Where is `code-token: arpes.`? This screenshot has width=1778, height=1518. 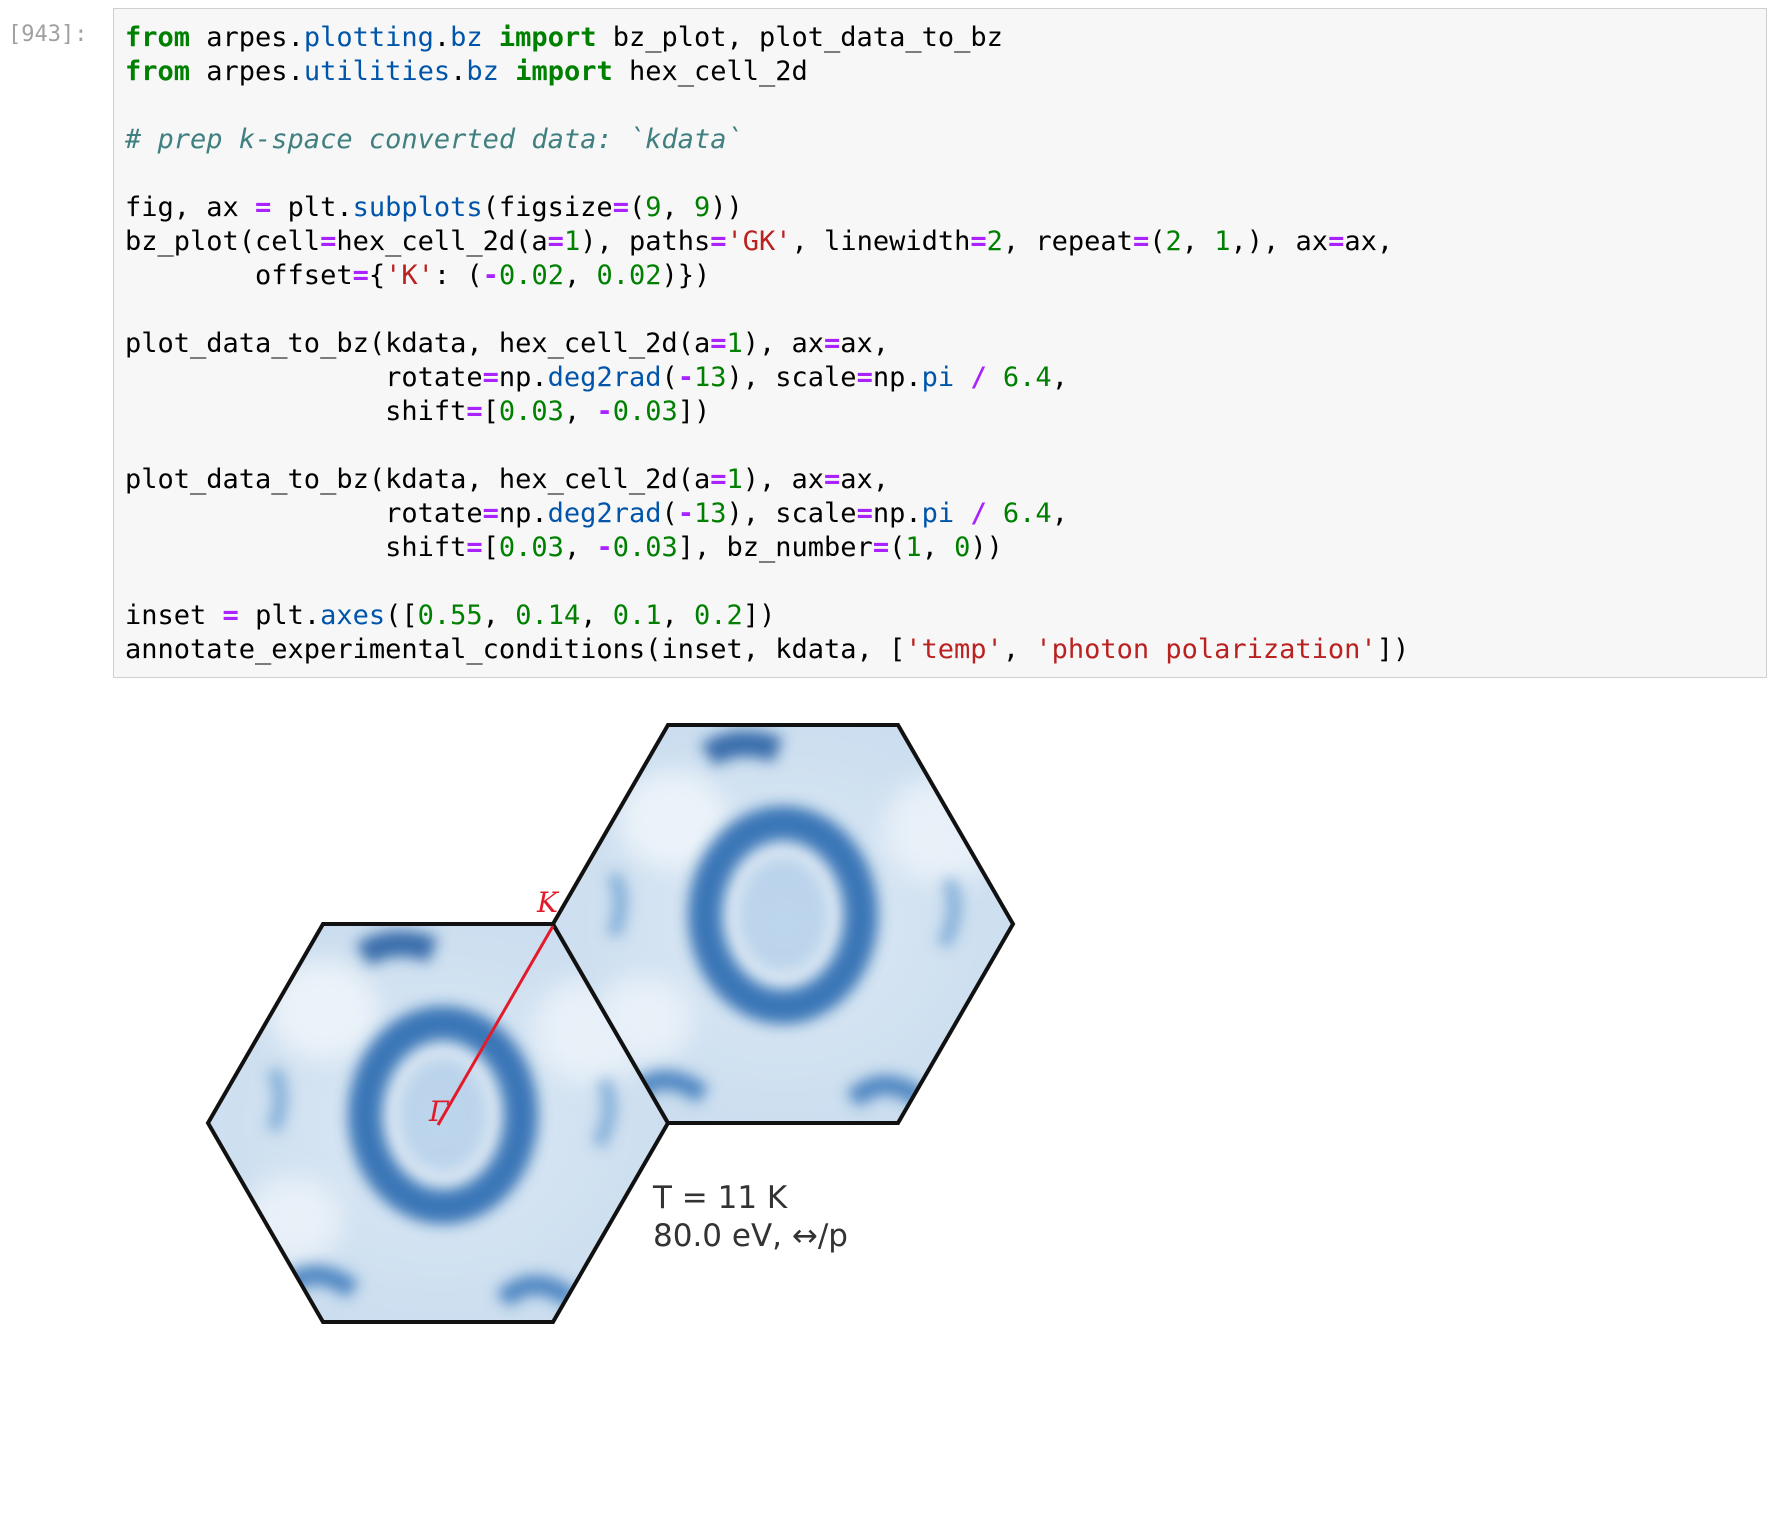
code-token: arpes. is located at coordinates (247, 37).